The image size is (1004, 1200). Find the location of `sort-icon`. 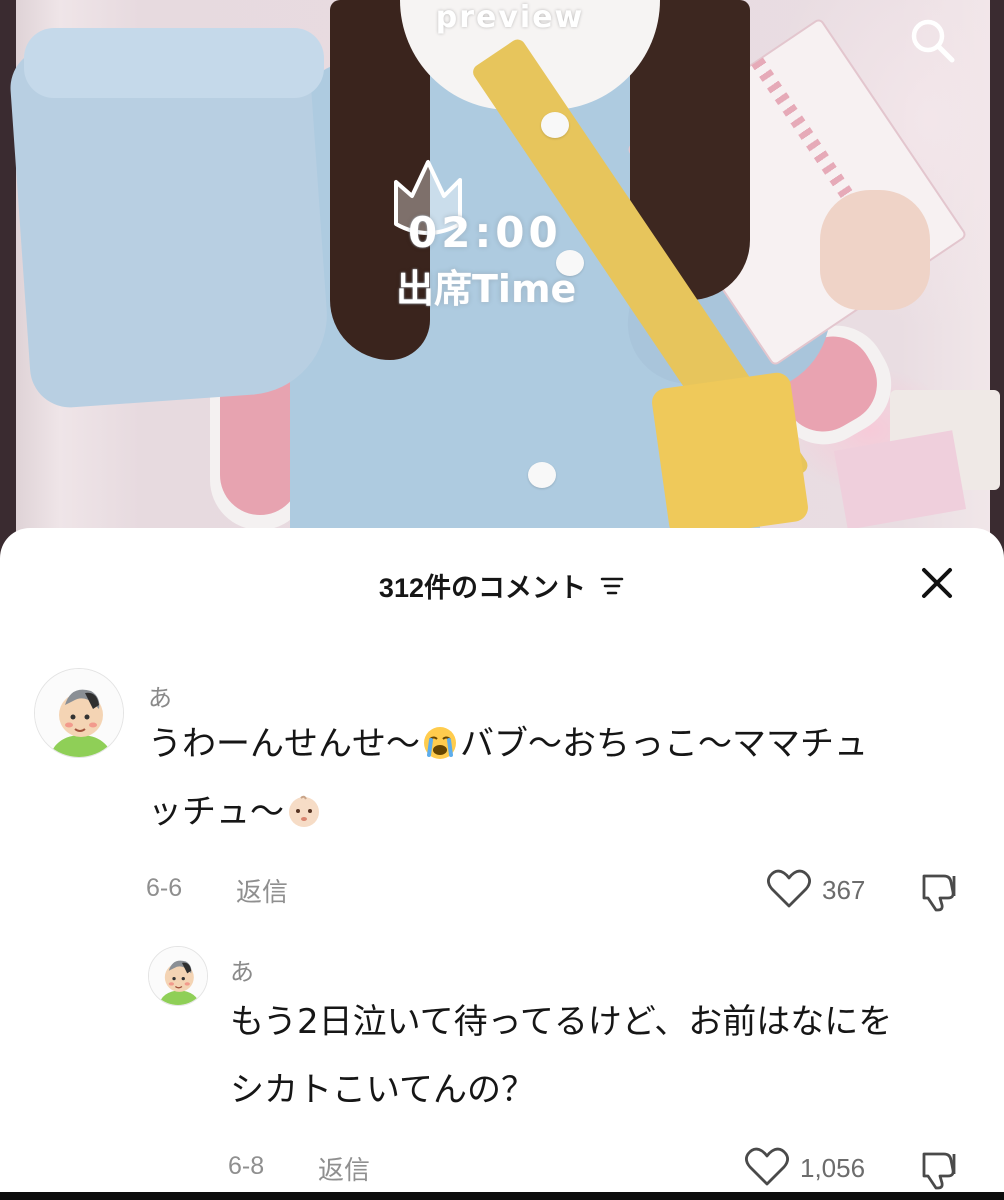

sort-icon is located at coordinates (612, 586).